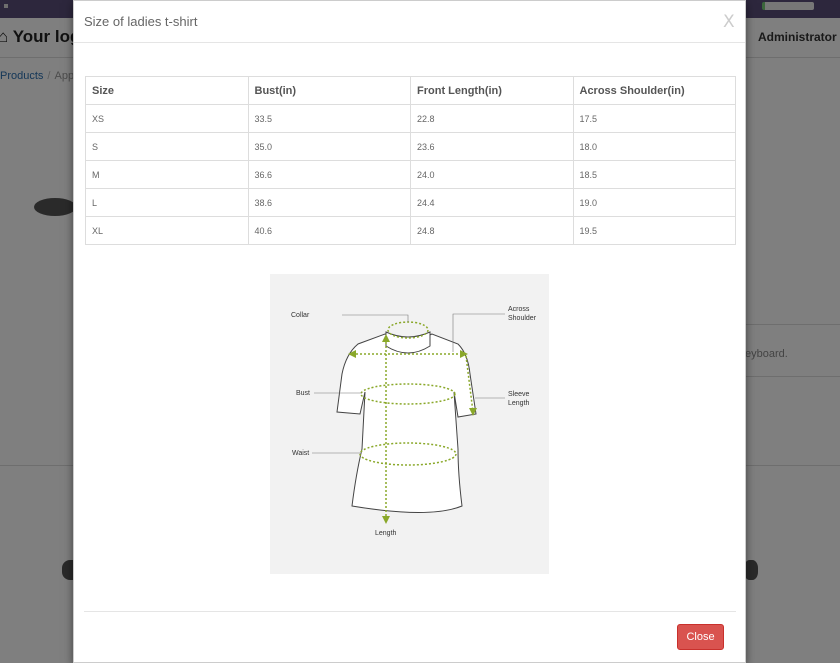 Image resolution: width=840 pixels, height=663 pixels. What do you see at coordinates (329, 90) in the screenshot?
I see `column-header-bust: Bust(in)` at bounding box center [329, 90].